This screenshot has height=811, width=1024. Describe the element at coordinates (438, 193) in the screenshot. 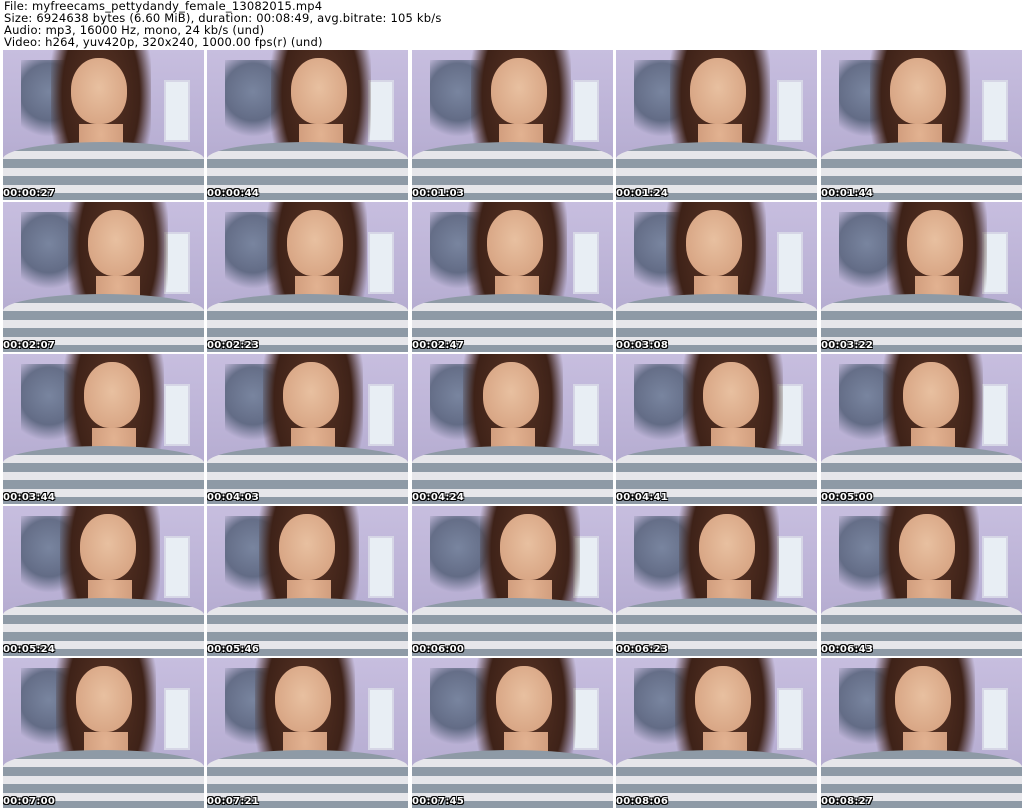

I see `thumbnail-timestamp: 00:01:03` at that location.